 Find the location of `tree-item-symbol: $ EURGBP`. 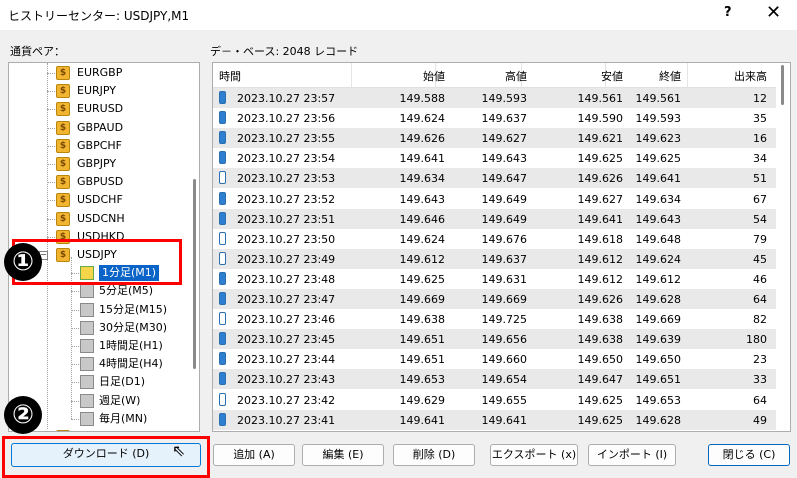

tree-item-symbol: $ EURGBP is located at coordinates (99, 73).